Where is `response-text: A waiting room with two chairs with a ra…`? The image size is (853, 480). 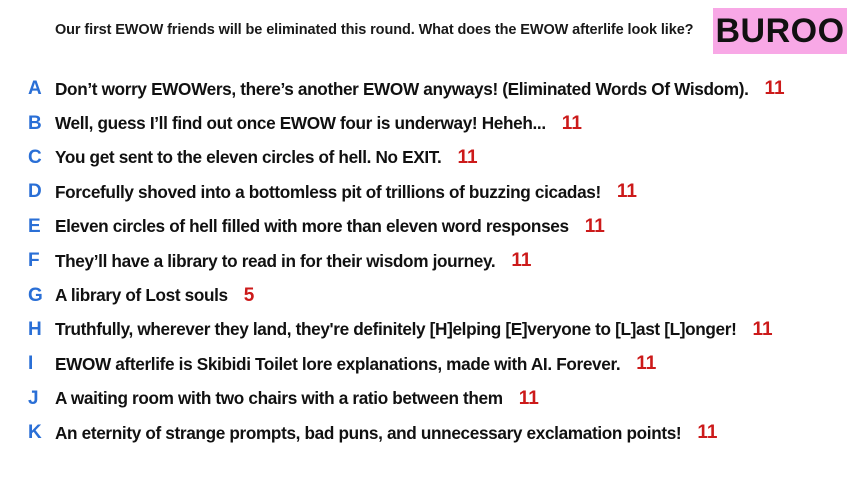
response-text: A waiting room with two chairs with a ra… is located at coordinates (279, 398).